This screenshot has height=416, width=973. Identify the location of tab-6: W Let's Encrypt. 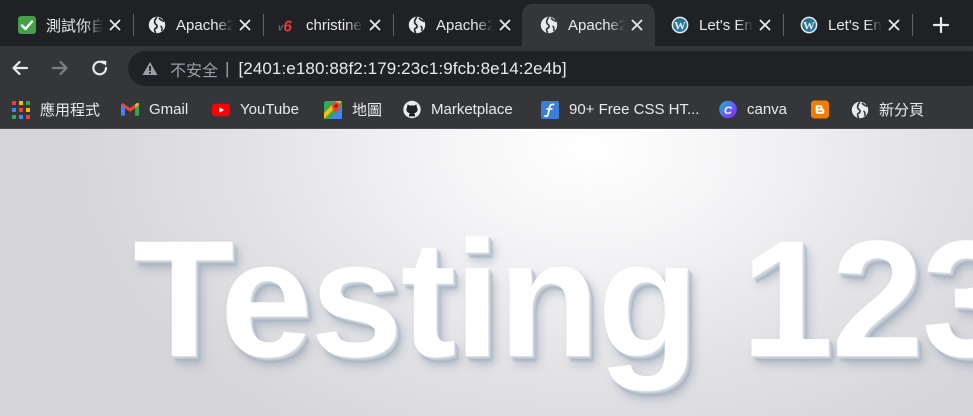
(718, 25).